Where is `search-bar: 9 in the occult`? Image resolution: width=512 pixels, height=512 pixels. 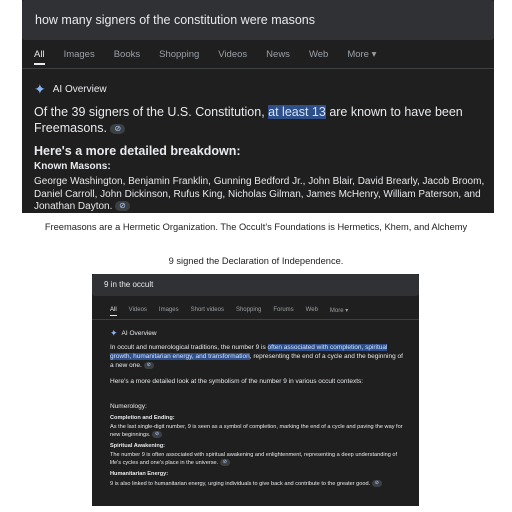 search-bar: 9 in the occult is located at coordinates (255, 285).